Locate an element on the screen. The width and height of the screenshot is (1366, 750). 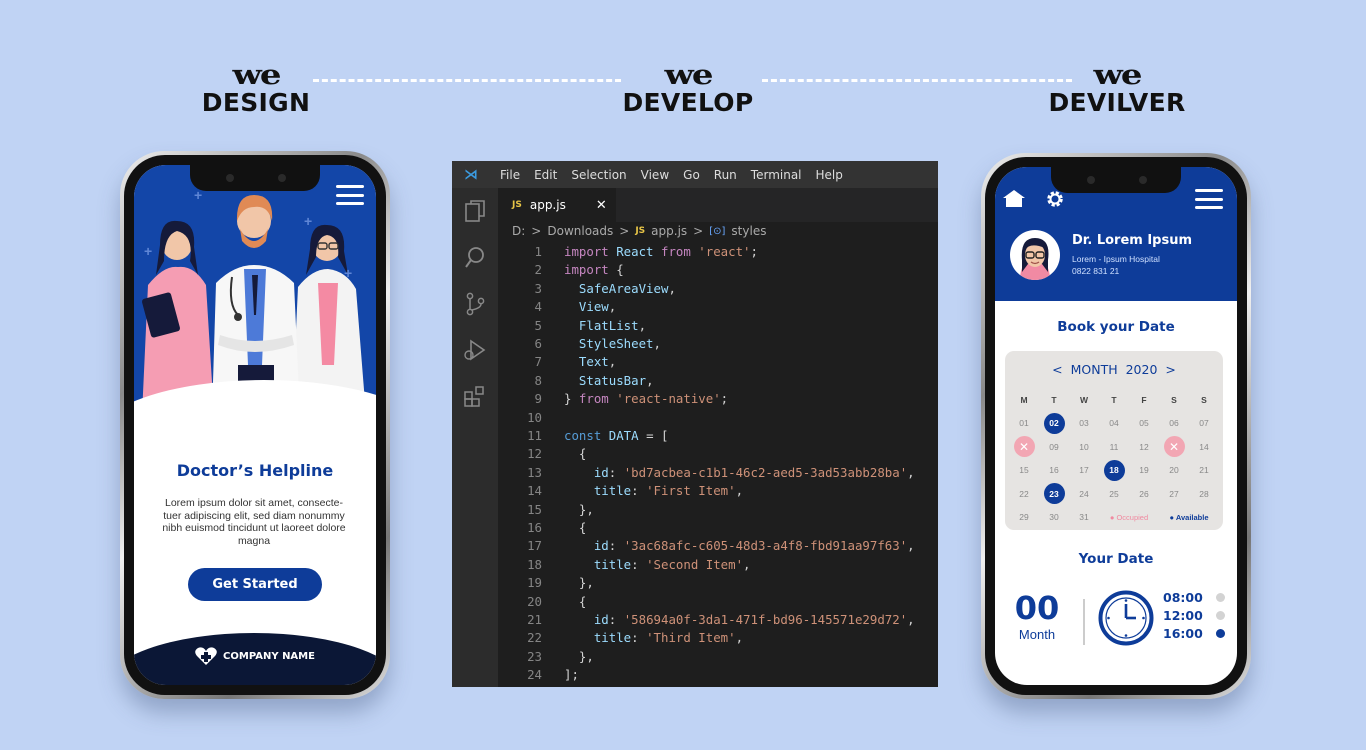
code-line: ]; is located at coordinates (571, 674).